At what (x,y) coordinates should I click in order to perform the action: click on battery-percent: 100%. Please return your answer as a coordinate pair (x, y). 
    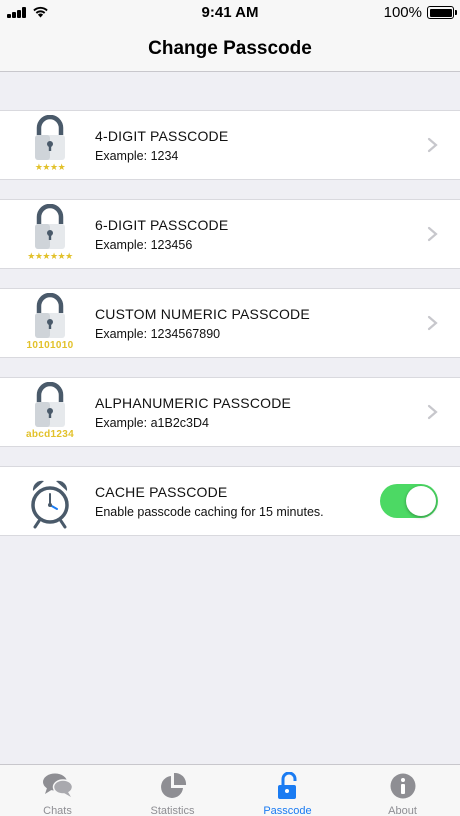
    Looking at the image, I should click on (402, 12).